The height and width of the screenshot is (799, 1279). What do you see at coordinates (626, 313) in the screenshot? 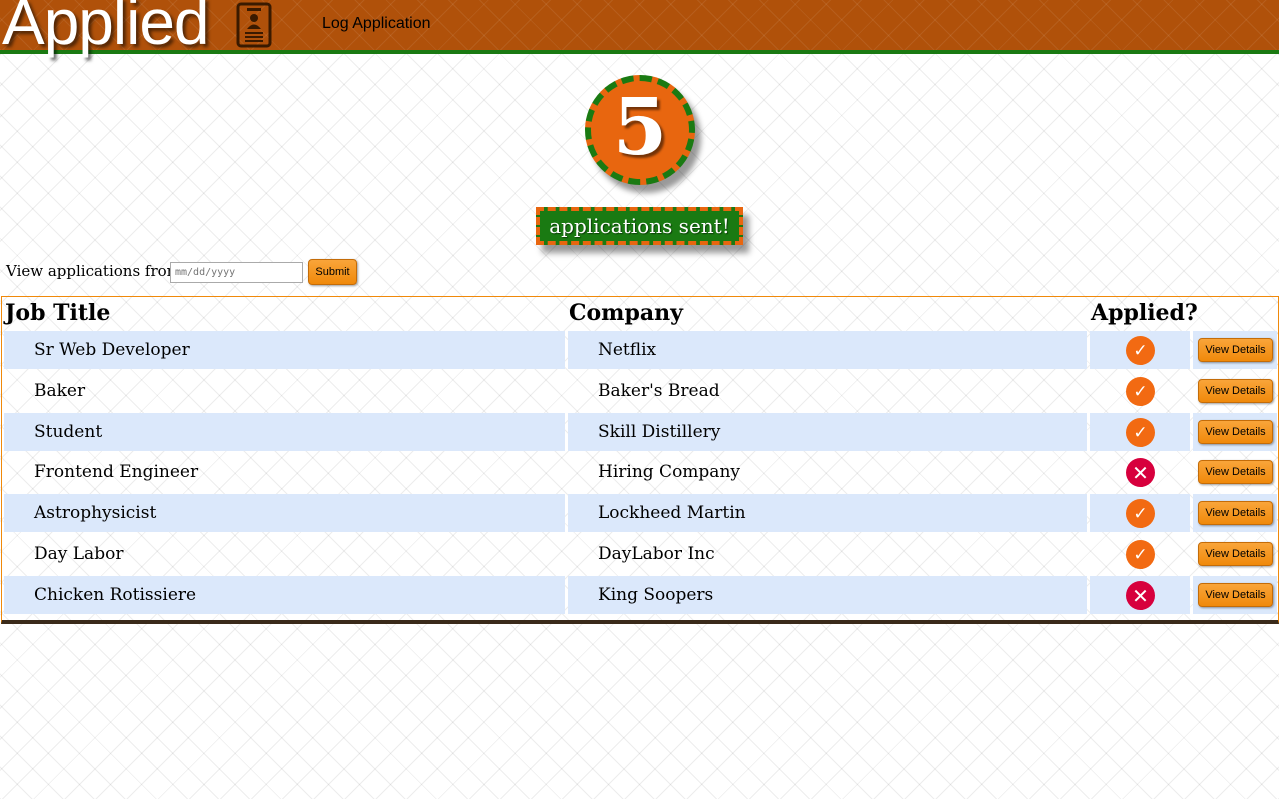
I see `header-company: Company` at bounding box center [626, 313].